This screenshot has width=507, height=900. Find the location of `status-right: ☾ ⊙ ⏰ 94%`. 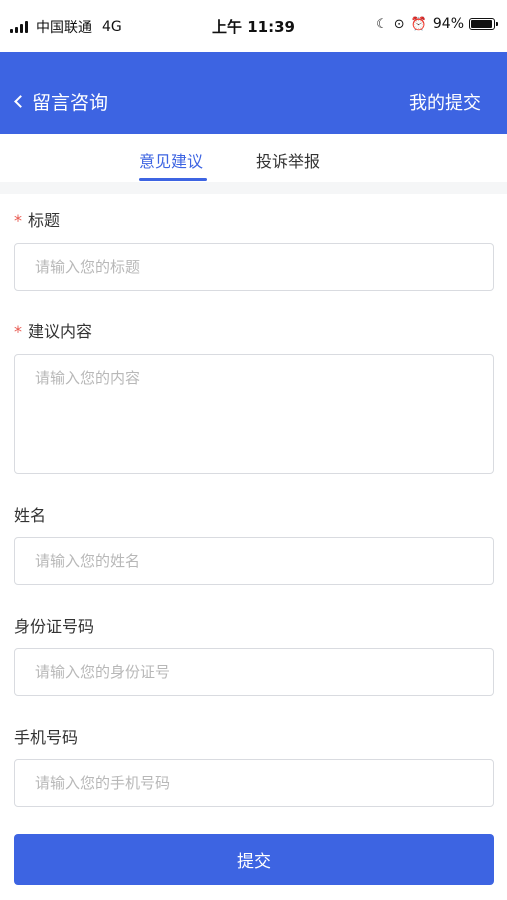

status-right: ☾ ⊙ ⏰ 94% is located at coordinates (437, 24).